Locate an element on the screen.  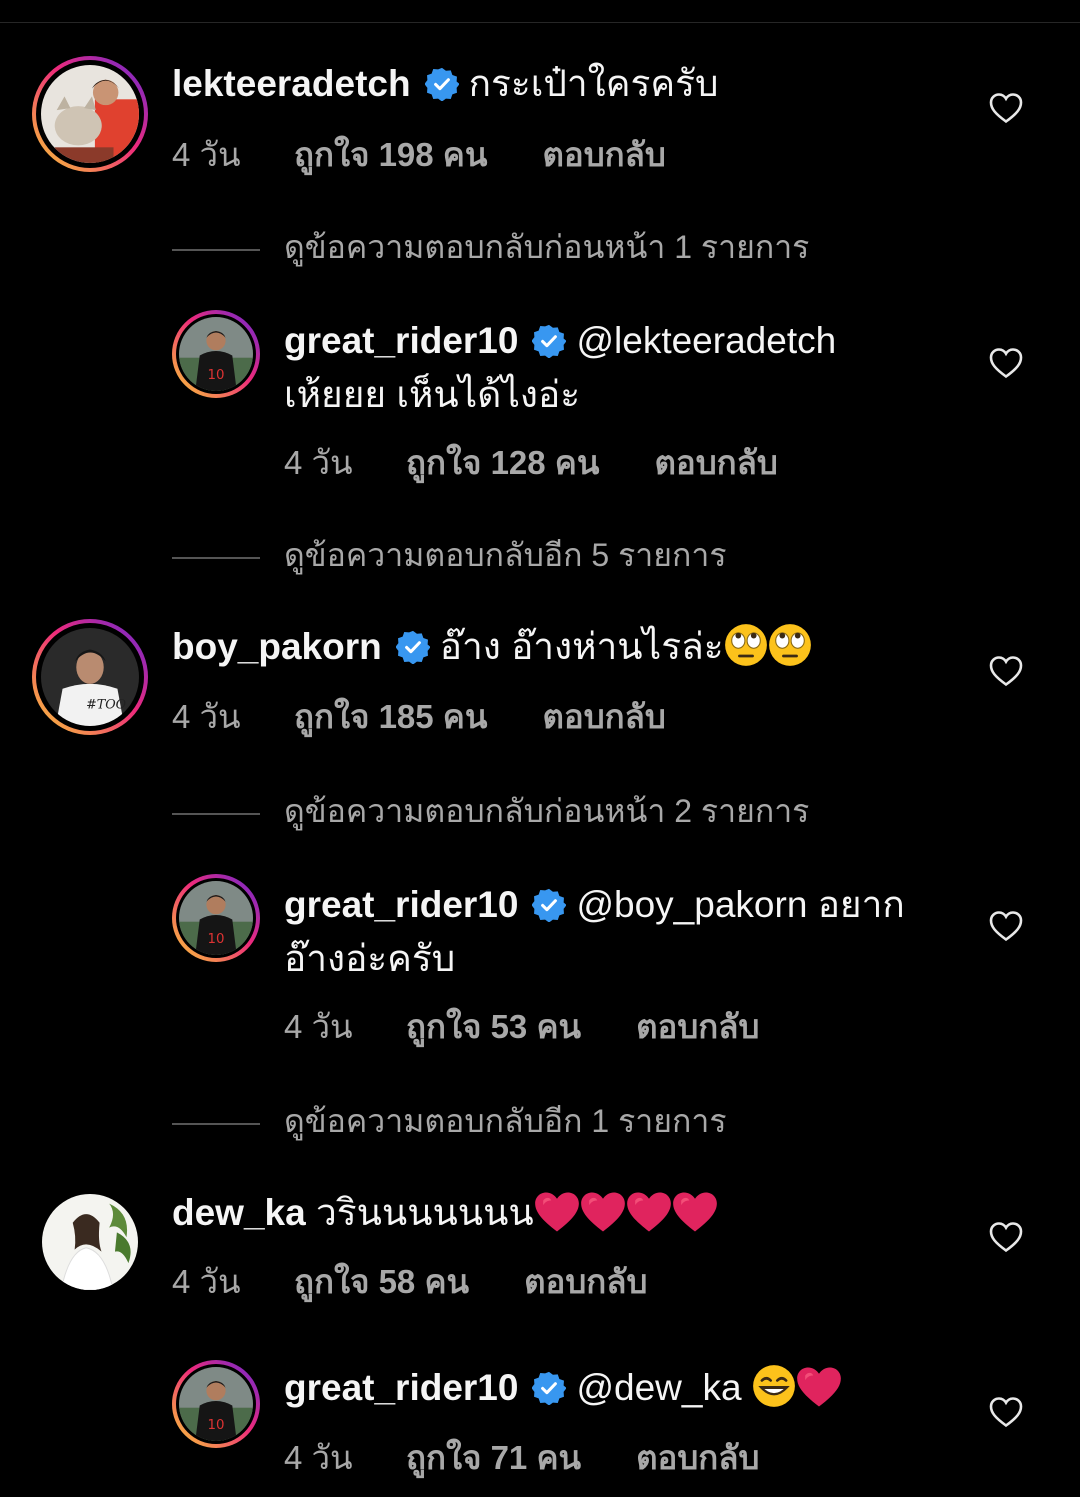
top-divider is located at coordinates (540, 22).